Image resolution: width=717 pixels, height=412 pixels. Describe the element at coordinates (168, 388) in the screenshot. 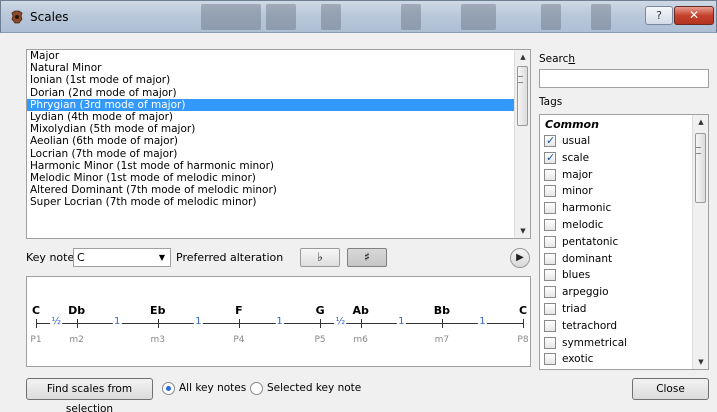

I see `all-key-notes-radio` at that location.